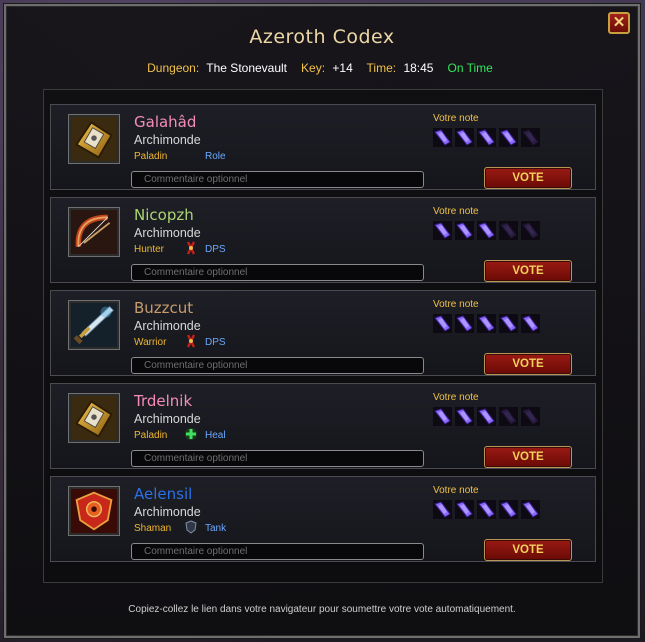  What do you see at coordinates (149, 249) in the screenshot?
I see `player-class: Hunter` at bounding box center [149, 249].